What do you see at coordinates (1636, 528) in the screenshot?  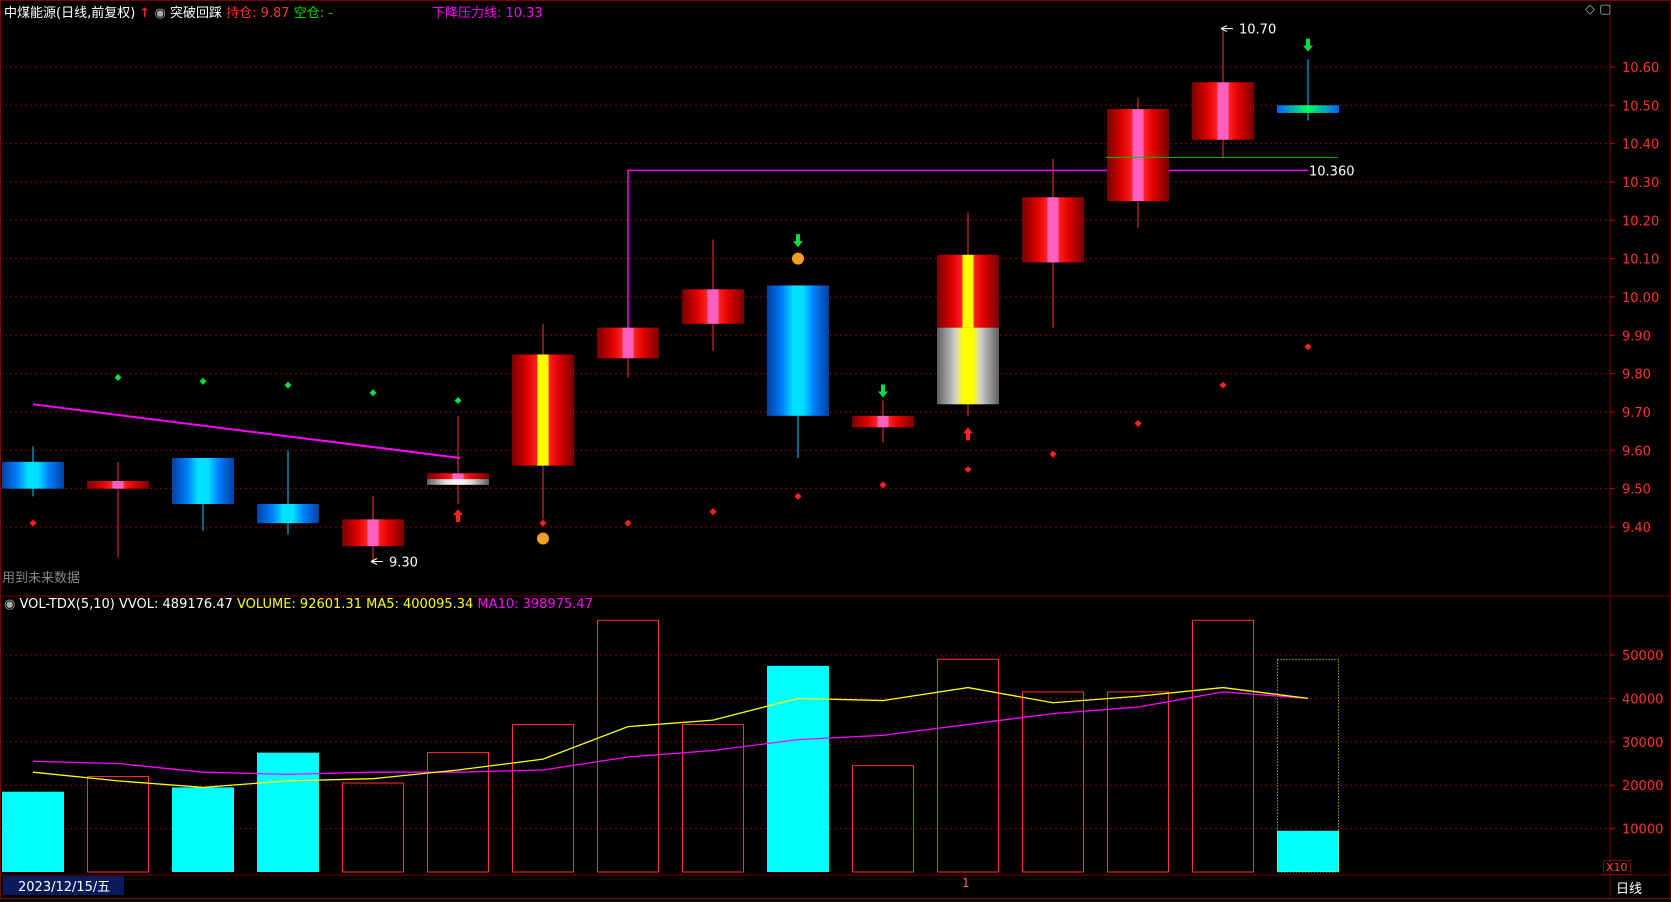 I see `price-tick-label: 9.40` at bounding box center [1636, 528].